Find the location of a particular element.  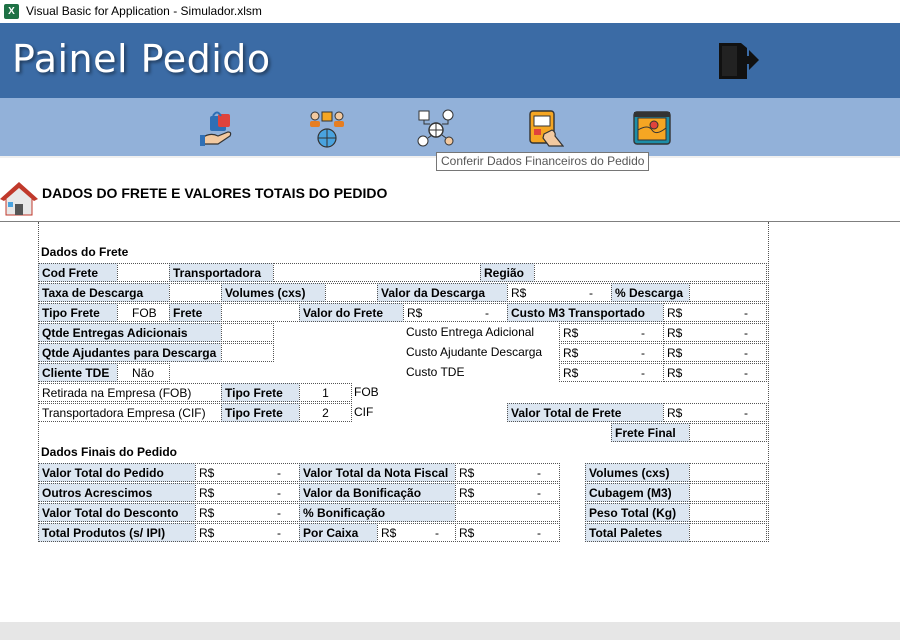

valor-total-desconto-value: - is located at coordinates (279, 513).